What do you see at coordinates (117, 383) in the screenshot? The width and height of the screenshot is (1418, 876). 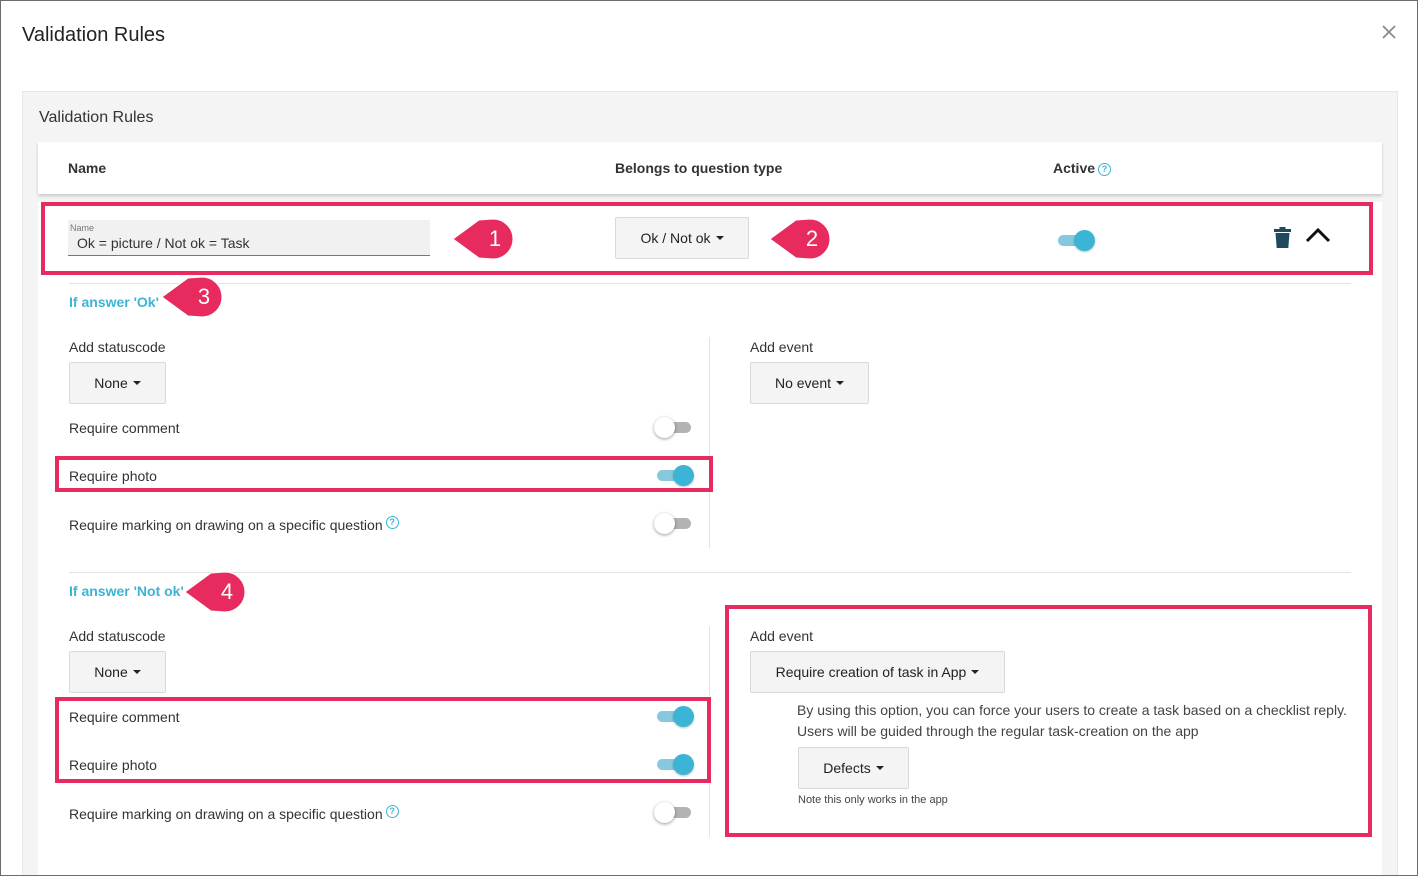 I see `ok-statuscode-dropdown: None` at bounding box center [117, 383].